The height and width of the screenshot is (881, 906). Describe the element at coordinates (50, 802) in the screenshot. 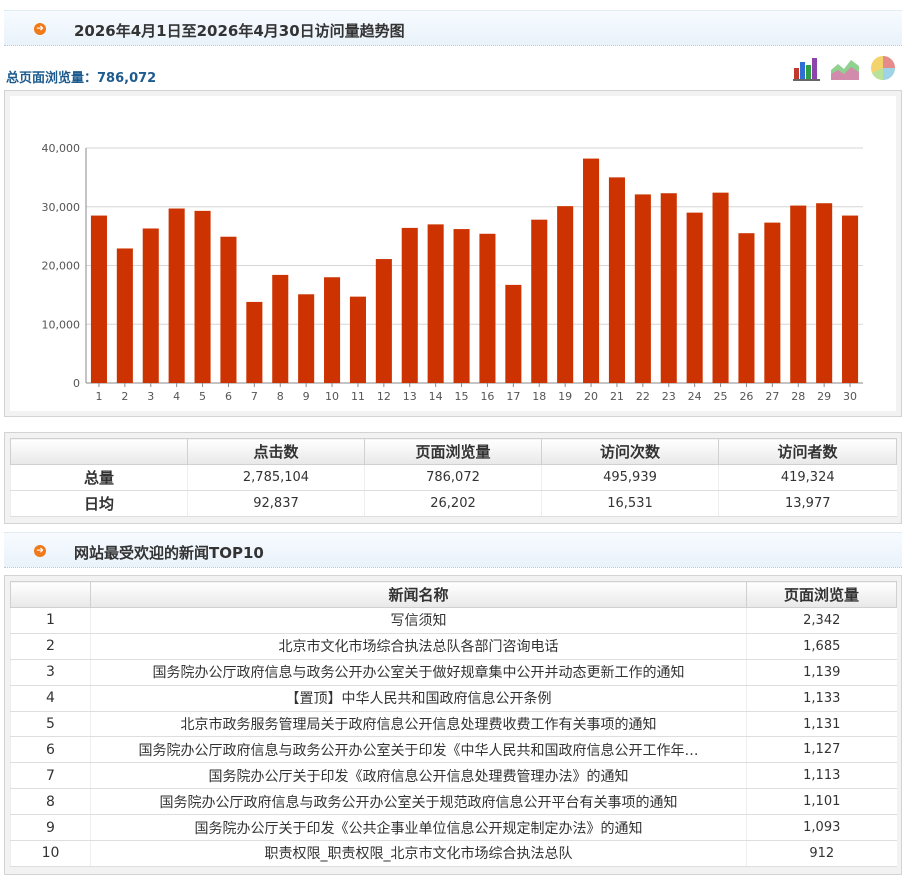

I see `rank-cell: 8` at that location.